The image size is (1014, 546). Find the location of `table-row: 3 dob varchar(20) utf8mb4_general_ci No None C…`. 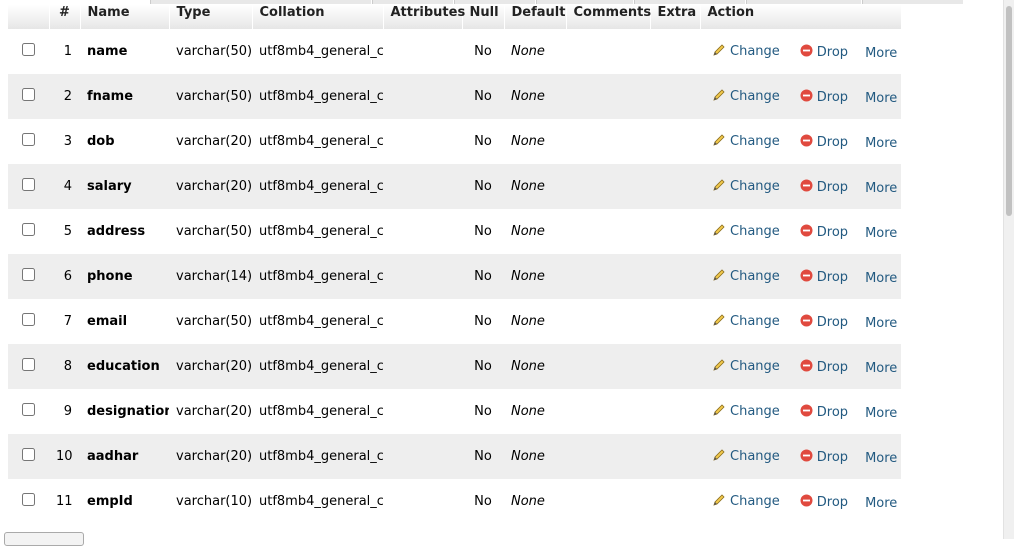

table-row: 3 dob varchar(20) utf8mb4_general_ci No None C… is located at coordinates (454, 141).